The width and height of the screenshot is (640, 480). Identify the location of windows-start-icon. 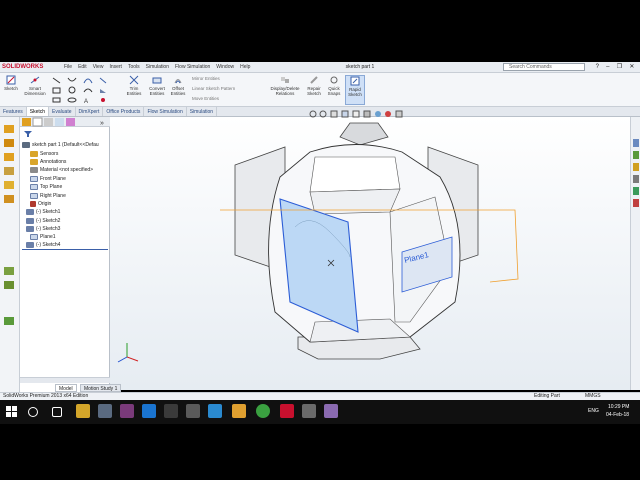
(12, 412).